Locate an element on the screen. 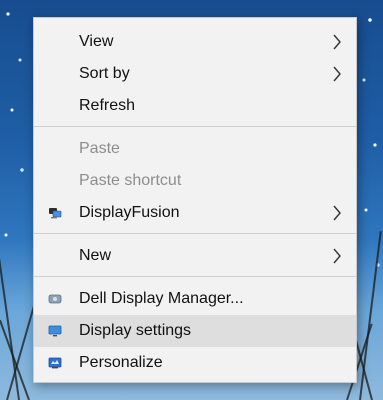 The width and height of the screenshot is (383, 400). menu-item-label: Paste shortcut is located at coordinates (130, 180).